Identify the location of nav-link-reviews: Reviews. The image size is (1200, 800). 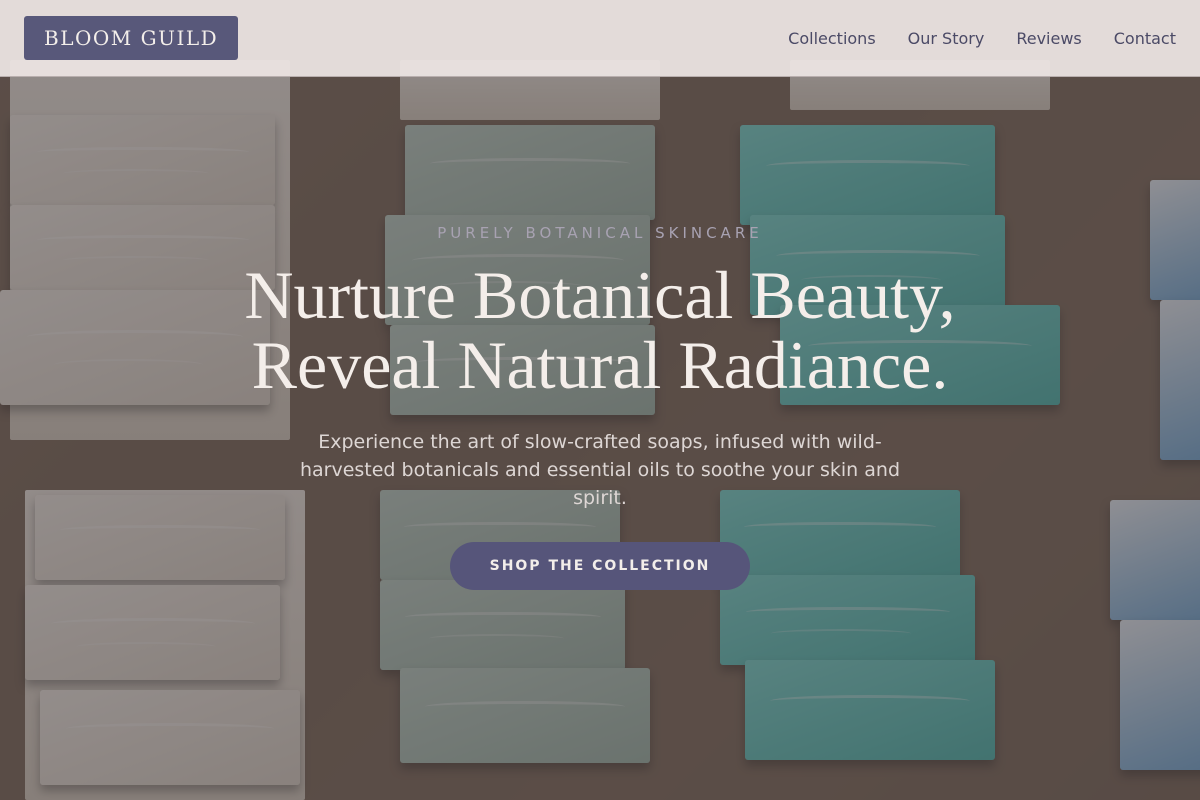
(1048, 38).